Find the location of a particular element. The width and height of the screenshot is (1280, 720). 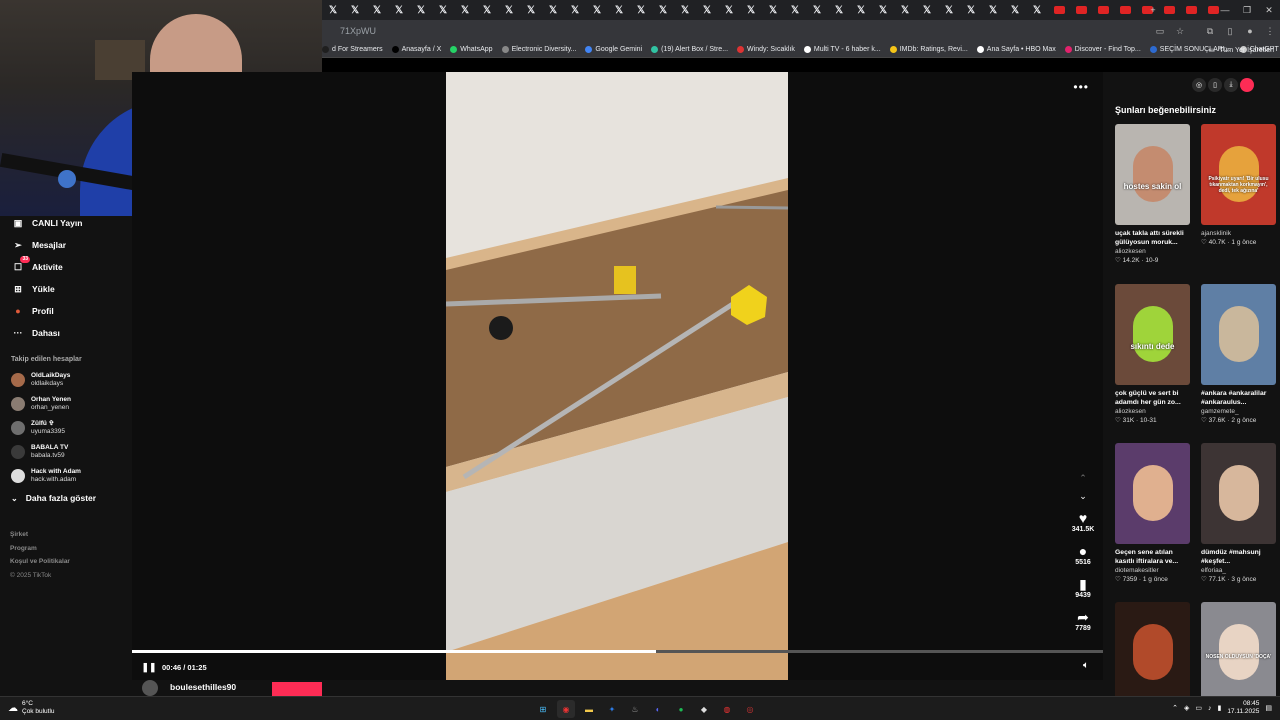

all-bookmarks-folder: ▭ Tüm Yer İşaretleri is located at coordinates (1241, 49).